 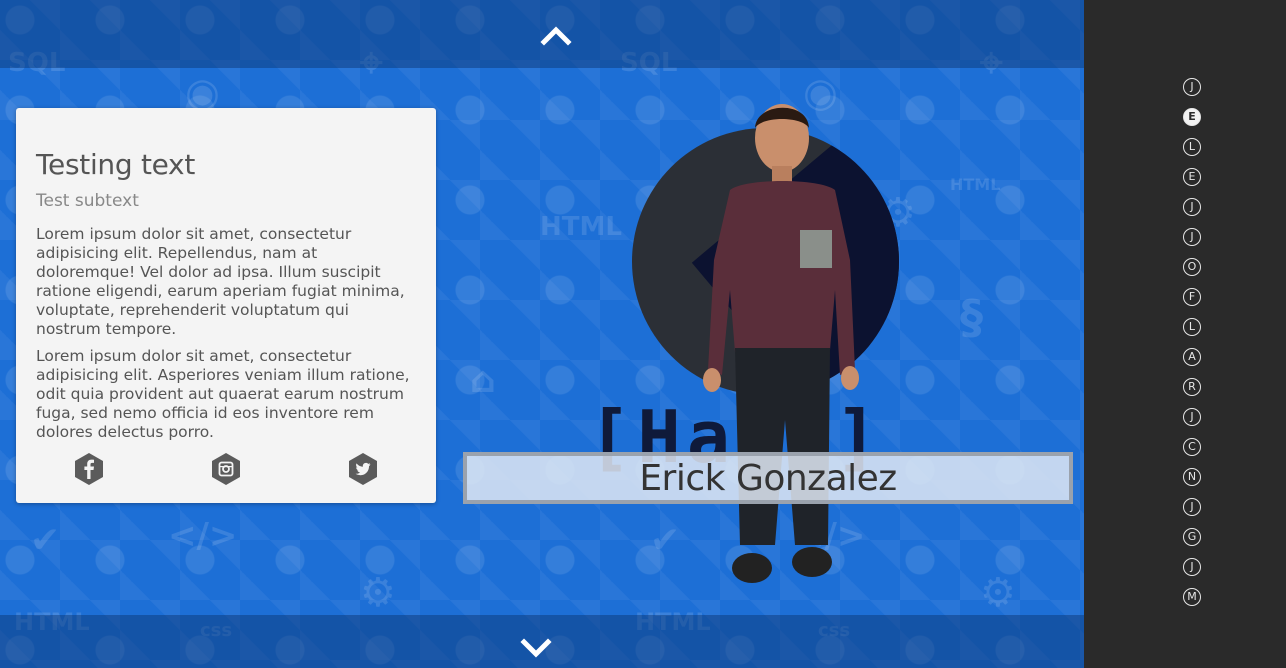 What do you see at coordinates (1192, 87) in the screenshot?
I see `section-dot-1: J` at bounding box center [1192, 87].